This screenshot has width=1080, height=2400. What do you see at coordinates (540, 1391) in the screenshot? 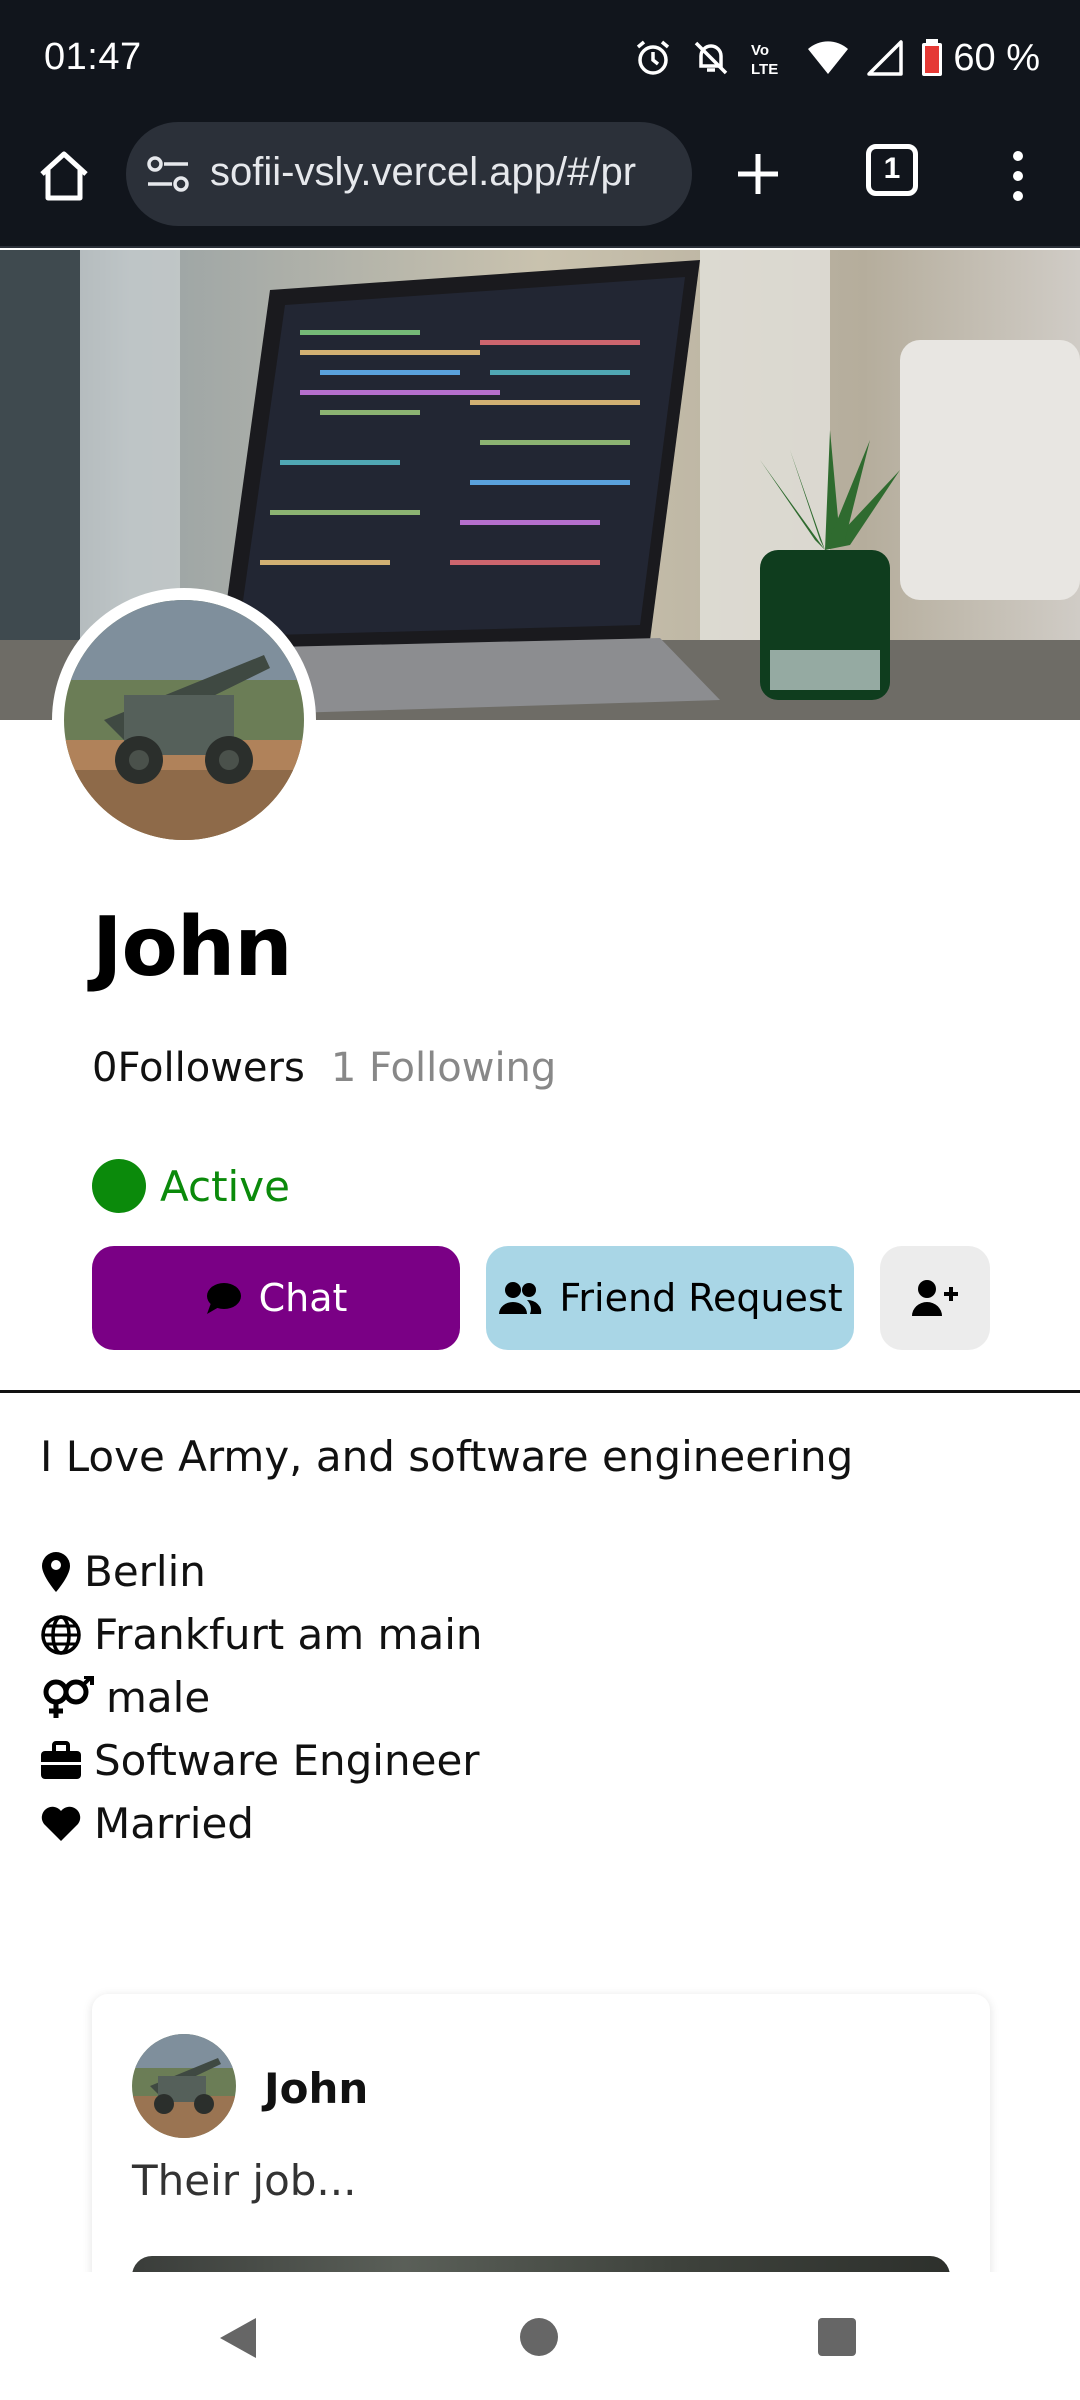
I see `section-divider` at bounding box center [540, 1391].